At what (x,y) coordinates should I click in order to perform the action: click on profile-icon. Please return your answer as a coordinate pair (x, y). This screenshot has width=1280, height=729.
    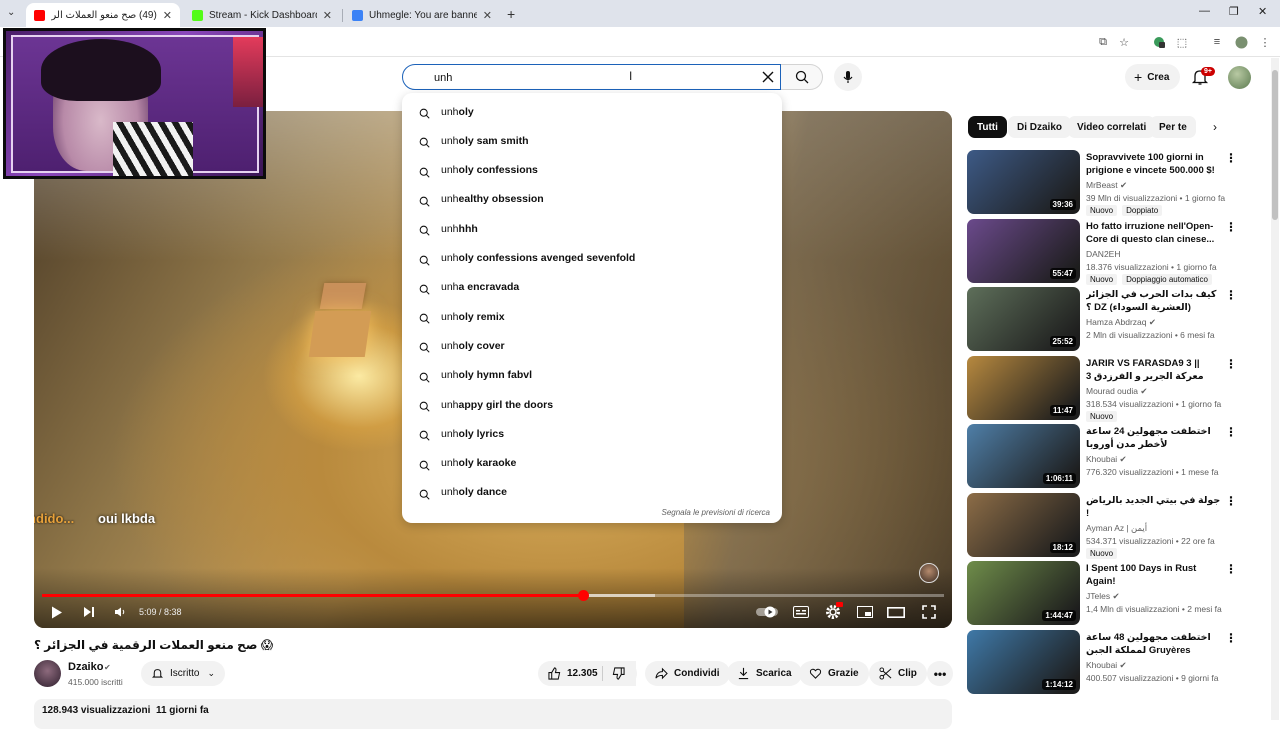
    Looking at the image, I should click on (1241, 42).